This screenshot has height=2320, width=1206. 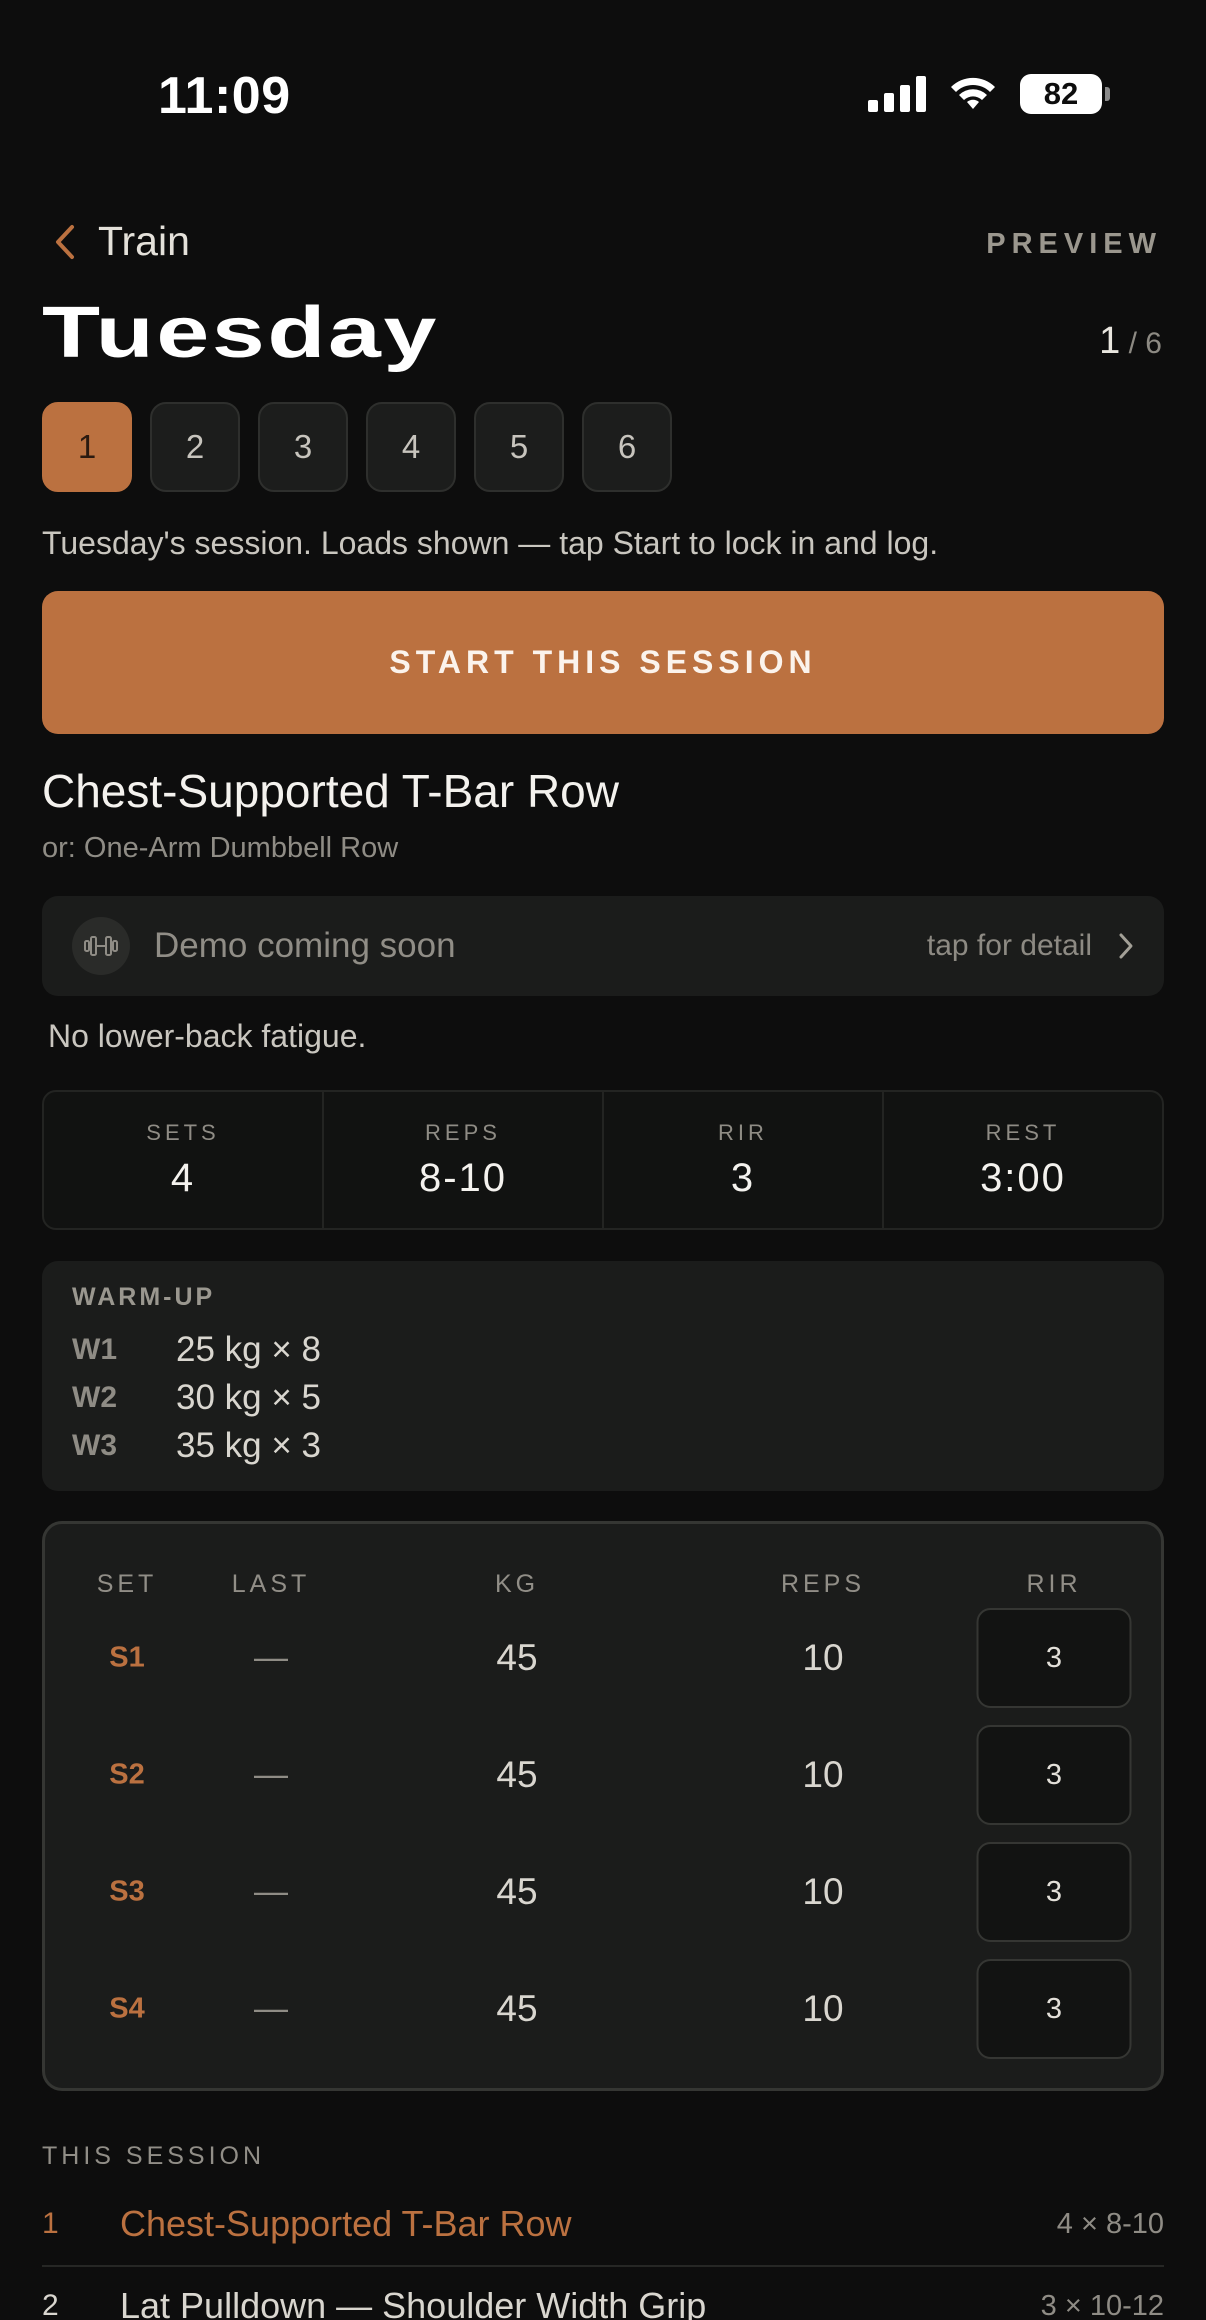 What do you see at coordinates (94, 1445) in the screenshot?
I see `warmup-tag: W3` at bounding box center [94, 1445].